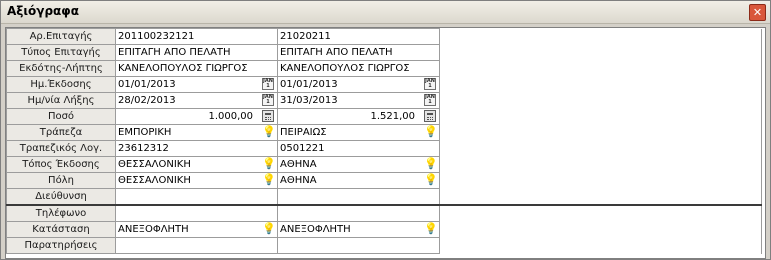 This screenshot has width=771, height=260. Describe the element at coordinates (61, 180) in the screenshot. I see `row-label: Πόλη` at that location.